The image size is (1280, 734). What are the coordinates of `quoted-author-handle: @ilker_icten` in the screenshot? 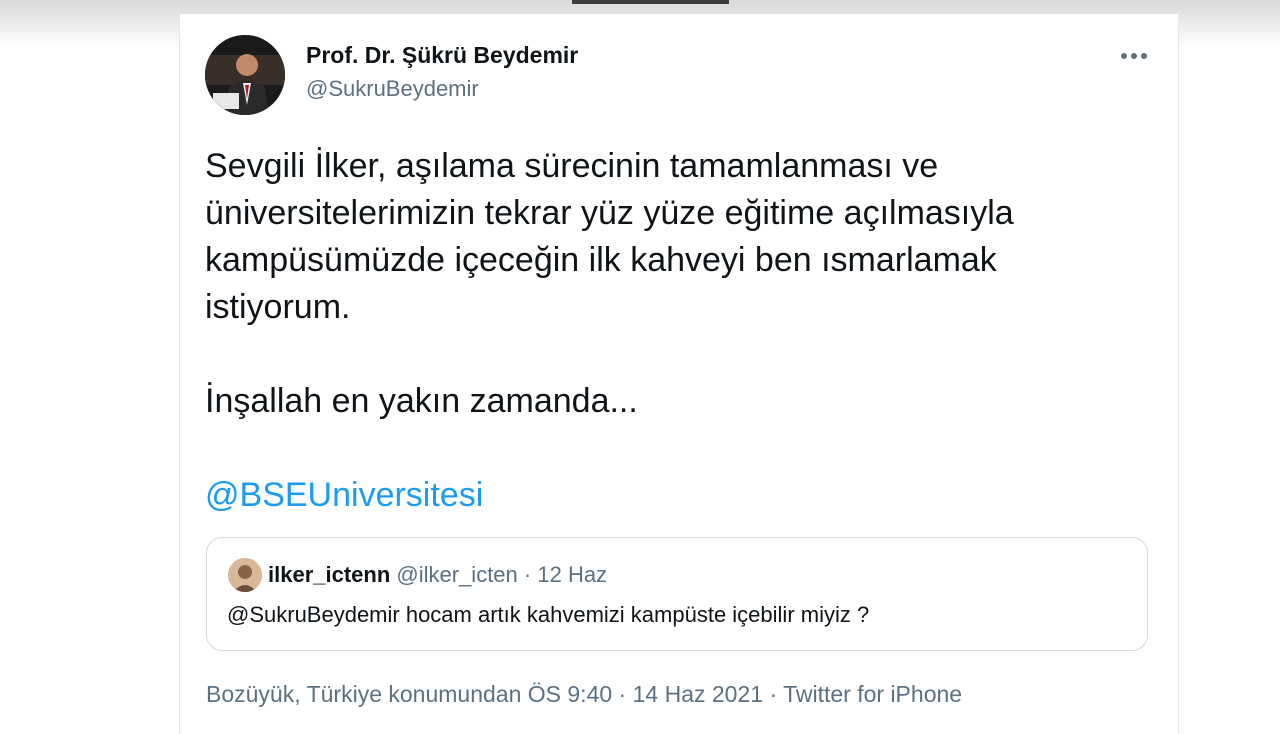 It's located at (456, 574).